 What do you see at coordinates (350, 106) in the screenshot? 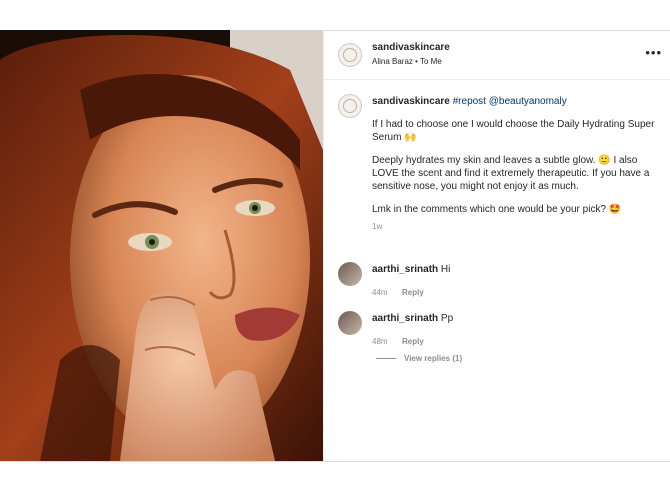
I see `caption-author-avatar` at bounding box center [350, 106].